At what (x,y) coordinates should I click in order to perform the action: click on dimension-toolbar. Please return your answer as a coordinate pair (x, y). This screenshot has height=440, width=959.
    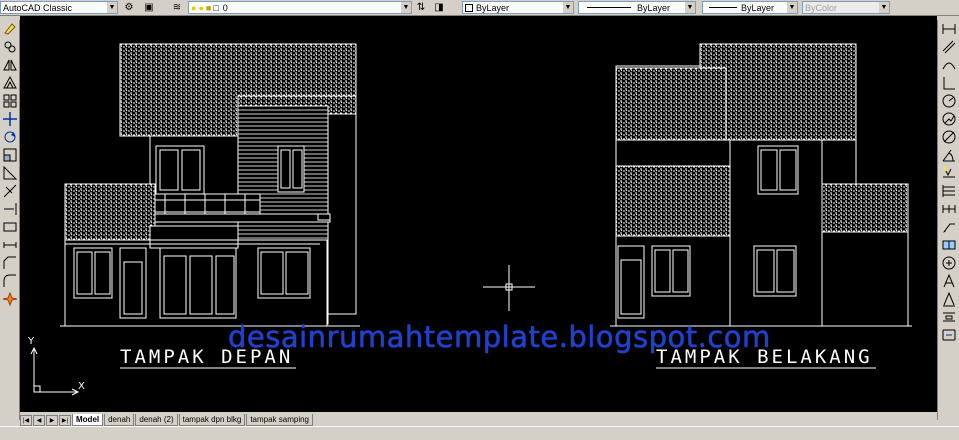
    Looking at the image, I should click on (948, 220).